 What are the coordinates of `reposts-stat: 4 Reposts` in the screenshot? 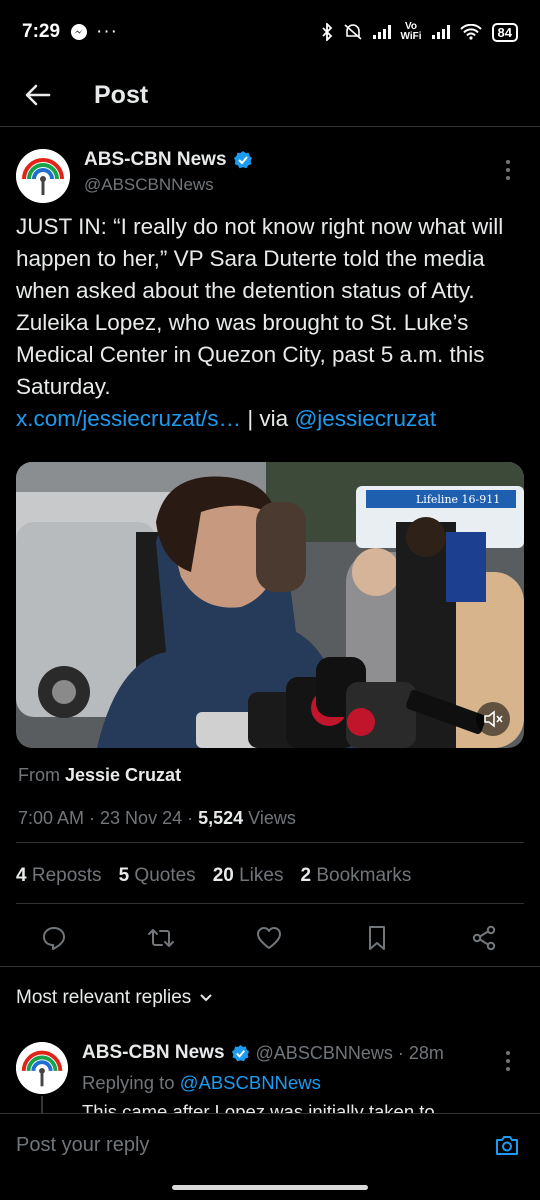 It's located at (59, 876).